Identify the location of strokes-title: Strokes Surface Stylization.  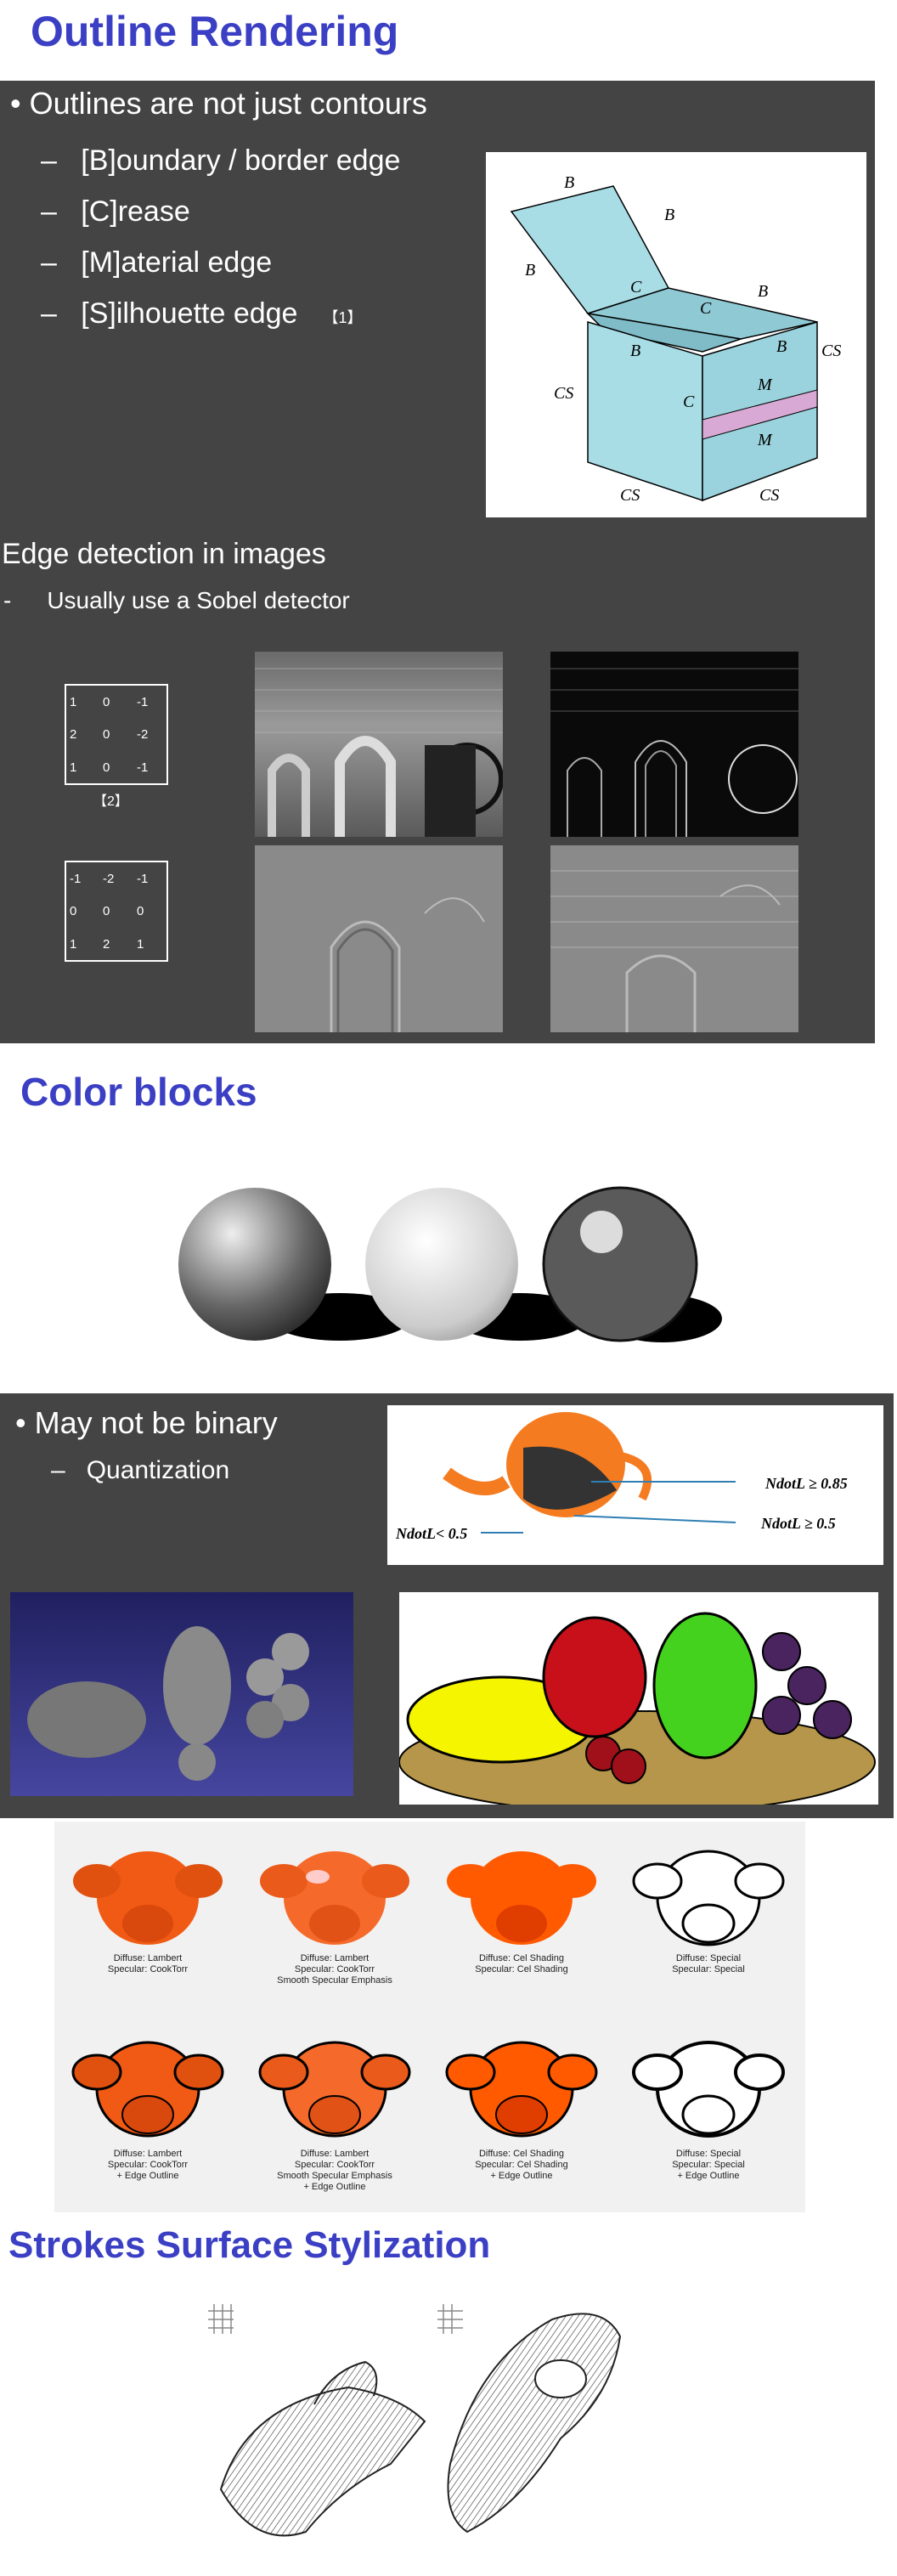
(250, 2245).